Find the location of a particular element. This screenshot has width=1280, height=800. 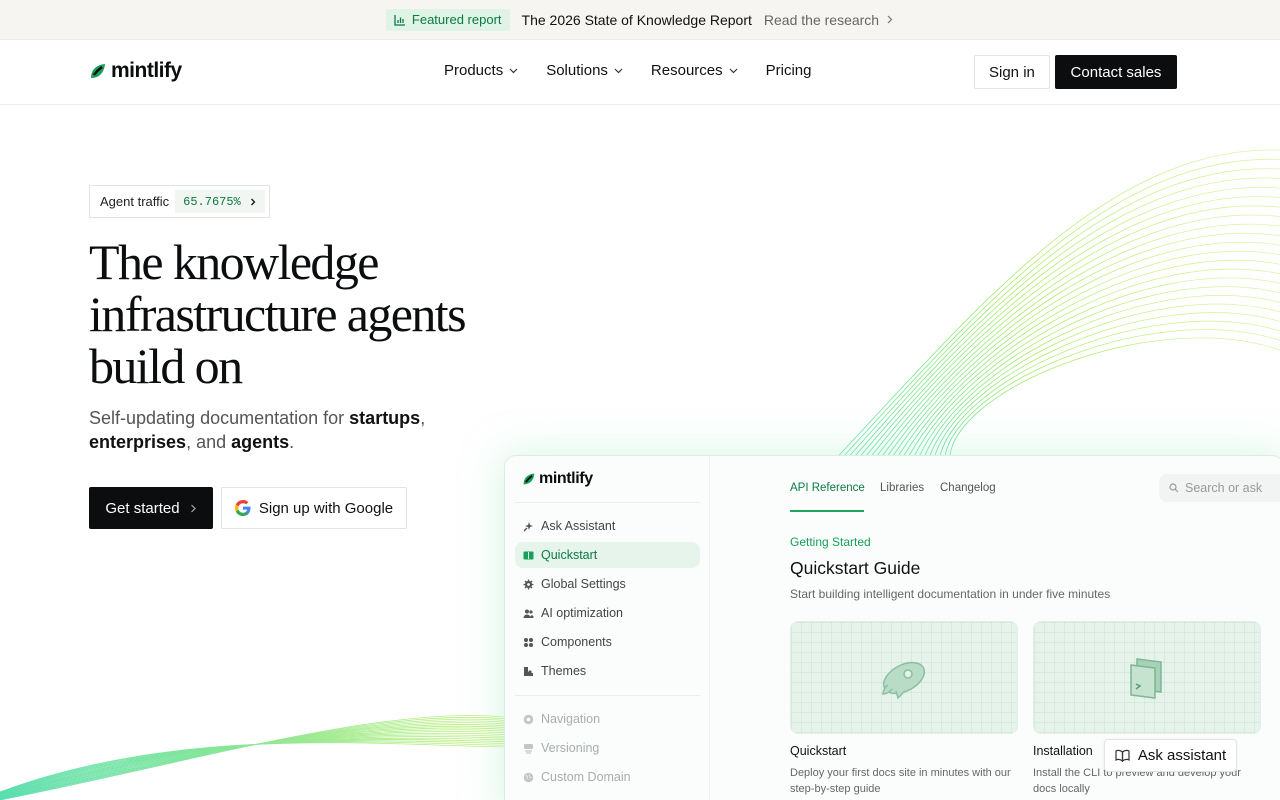

mintlify-leaf-icon is located at coordinates (529, 479).